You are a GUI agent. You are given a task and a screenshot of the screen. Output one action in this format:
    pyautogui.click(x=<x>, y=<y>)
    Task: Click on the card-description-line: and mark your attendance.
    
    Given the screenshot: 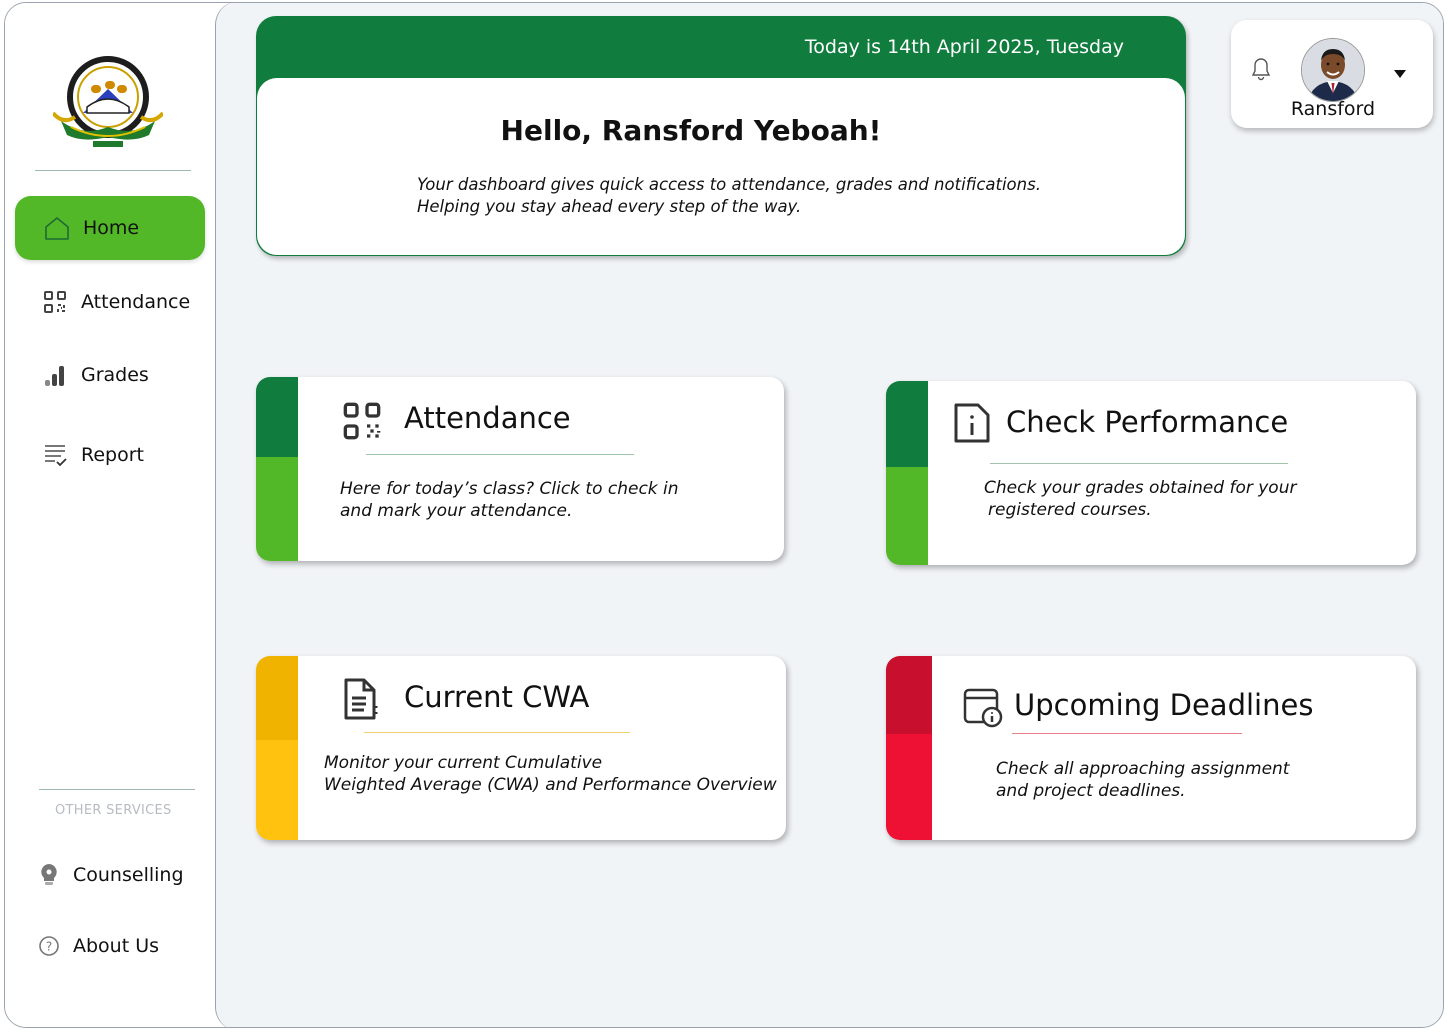 What is the action you would take?
    pyautogui.click(x=456, y=511)
    